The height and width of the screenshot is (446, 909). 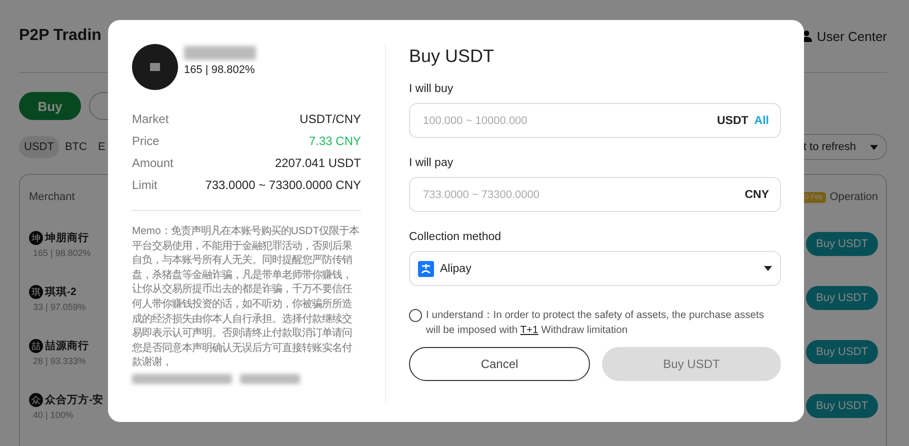 What do you see at coordinates (36, 399) in the screenshot?
I see `merchant-avatar: 众` at bounding box center [36, 399].